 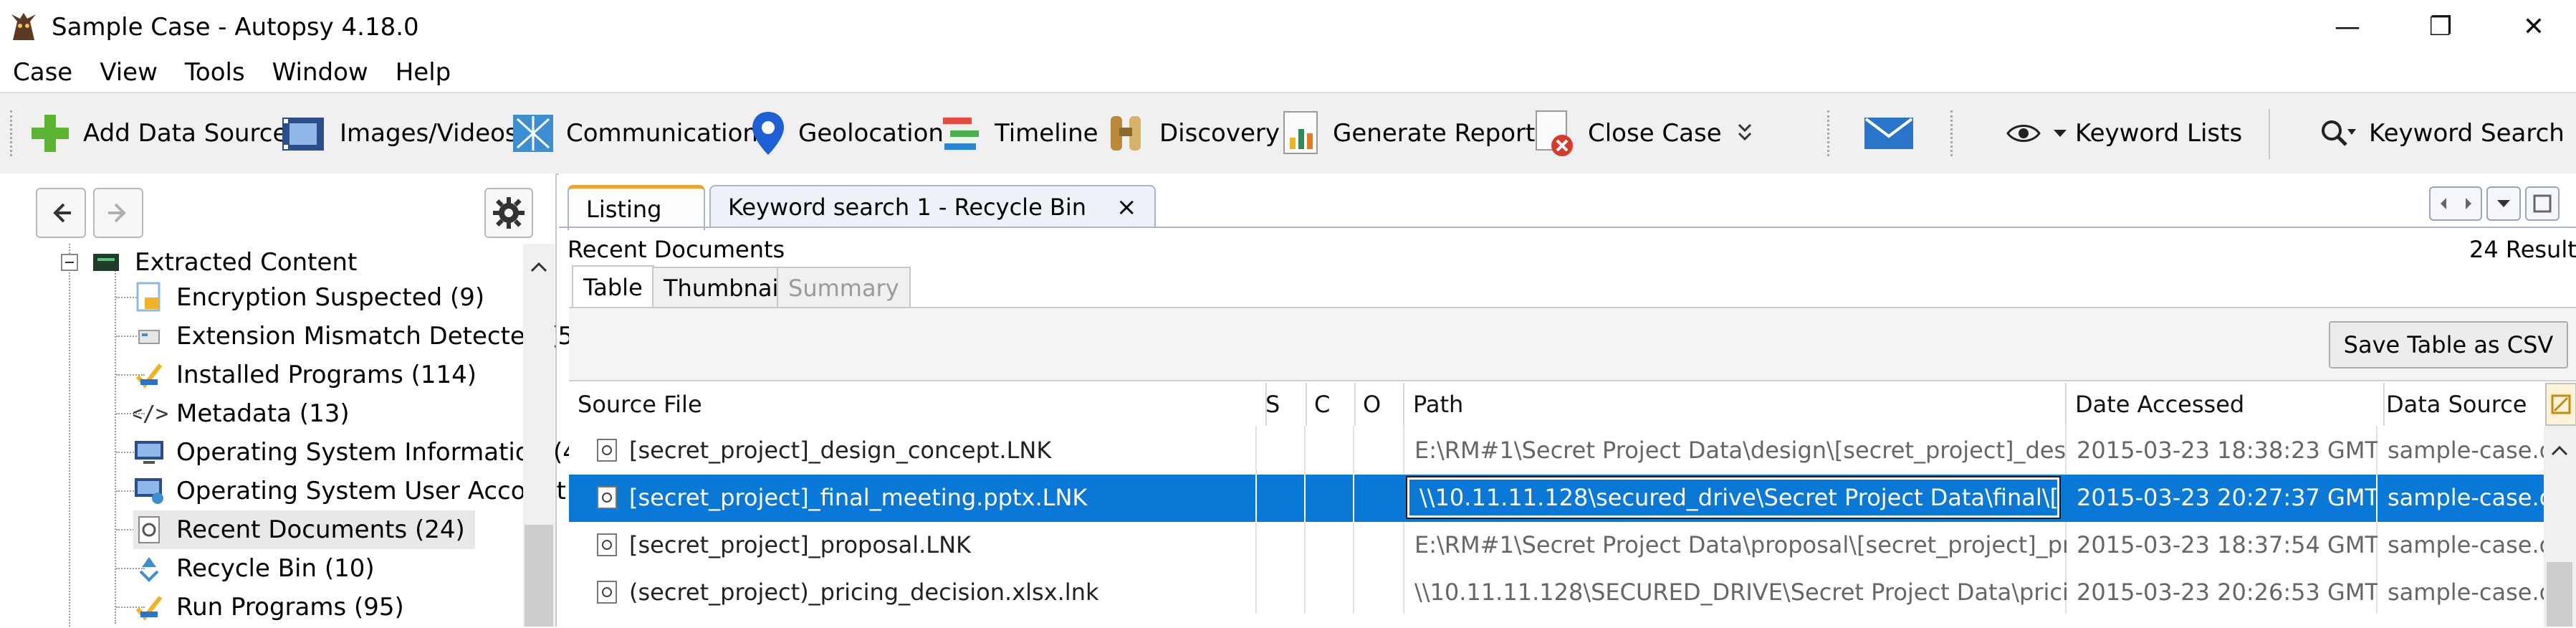 I want to click on tree-item-label: Recent Documents (24), so click(x=320, y=529).